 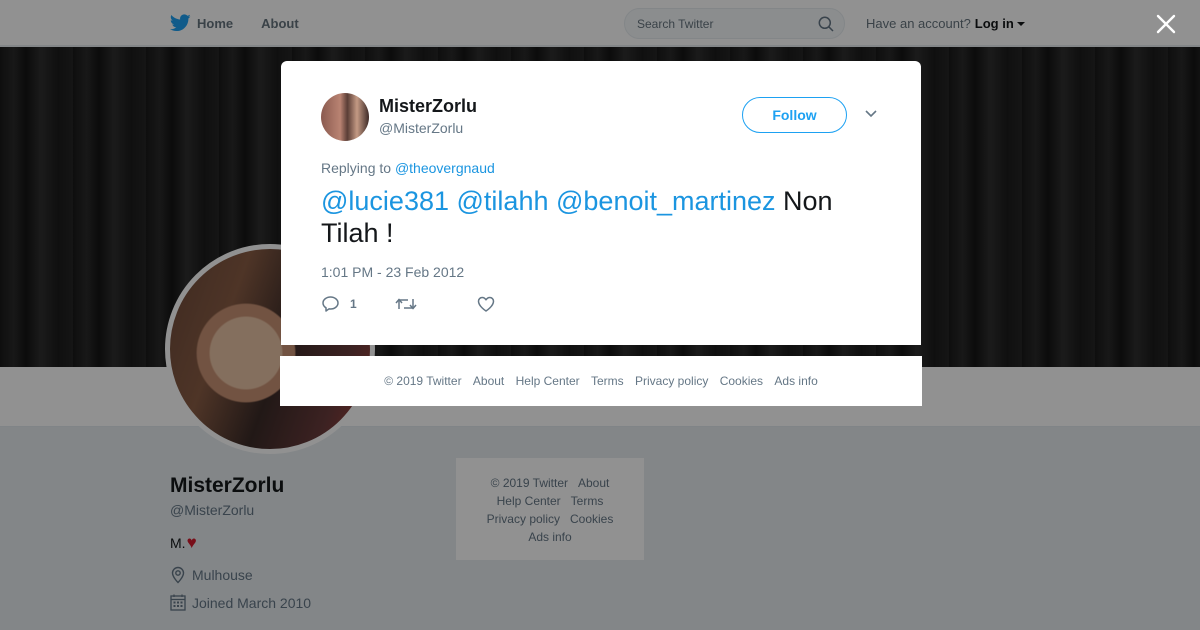 I want to click on follow-button: Follow, so click(x=794, y=115).